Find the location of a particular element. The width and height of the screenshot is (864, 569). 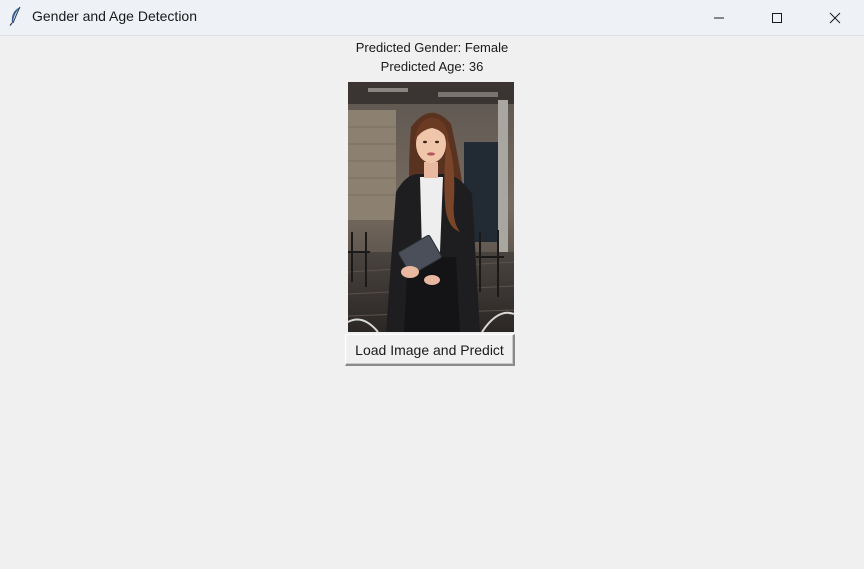

load-image-and-predict-button: Load Image and Predict is located at coordinates (430, 350).